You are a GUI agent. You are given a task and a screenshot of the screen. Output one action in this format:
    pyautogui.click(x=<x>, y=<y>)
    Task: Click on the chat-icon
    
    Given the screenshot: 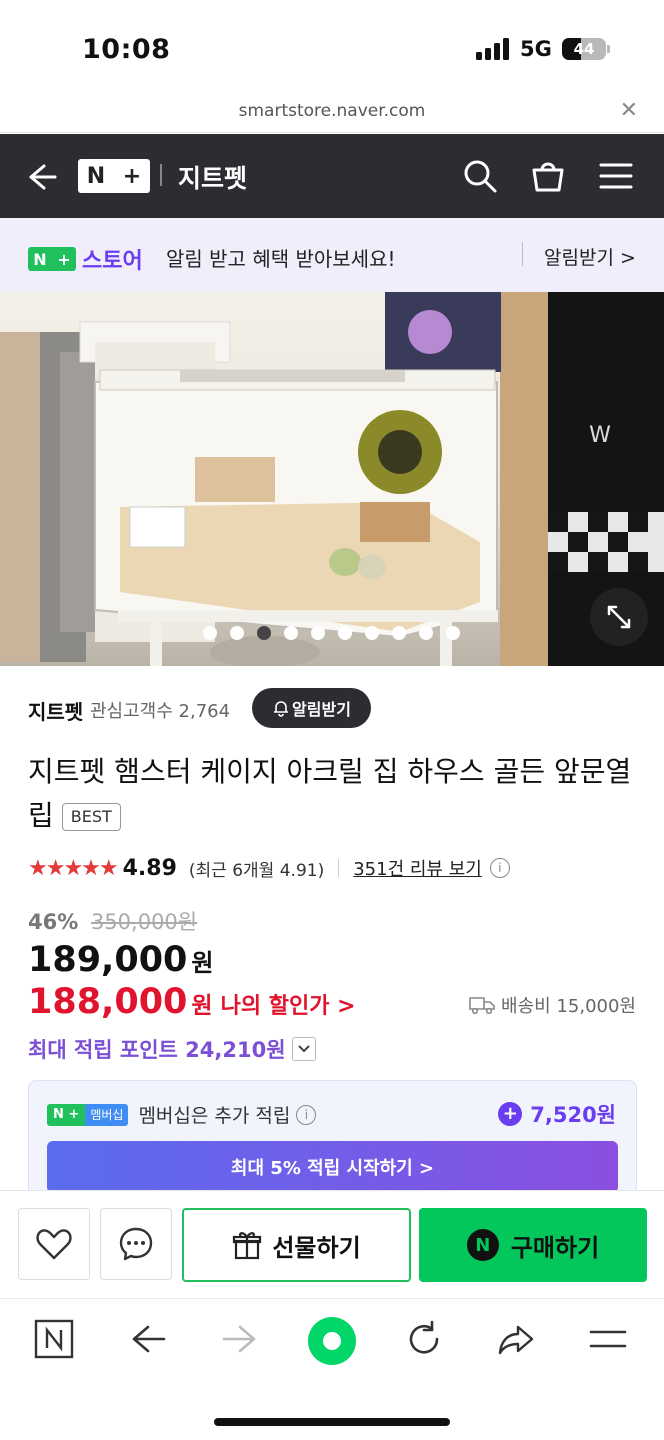 What is the action you would take?
    pyautogui.click(x=136, y=1244)
    